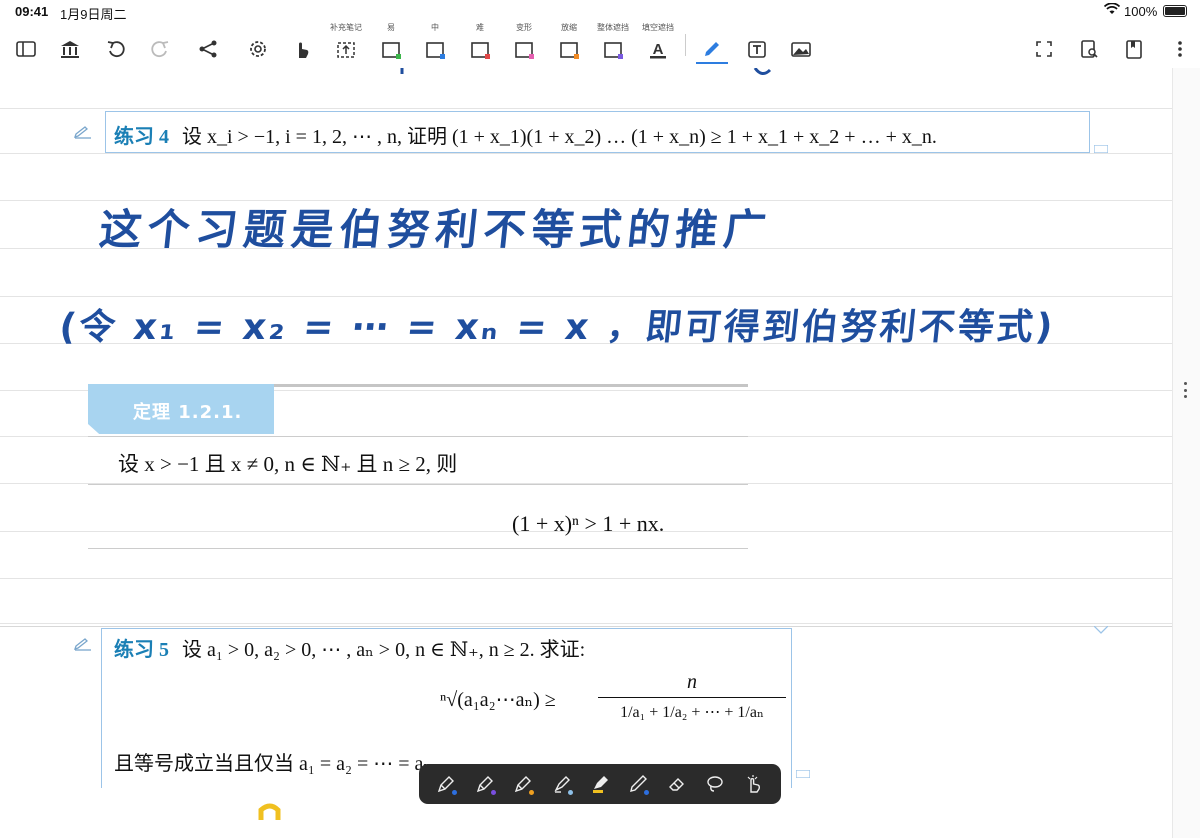 The width and height of the screenshot is (1200, 838). What do you see at coordinates (1180, 44) in the screenshot?
I see `more-options-icon` at bounding box center [1180, 44].